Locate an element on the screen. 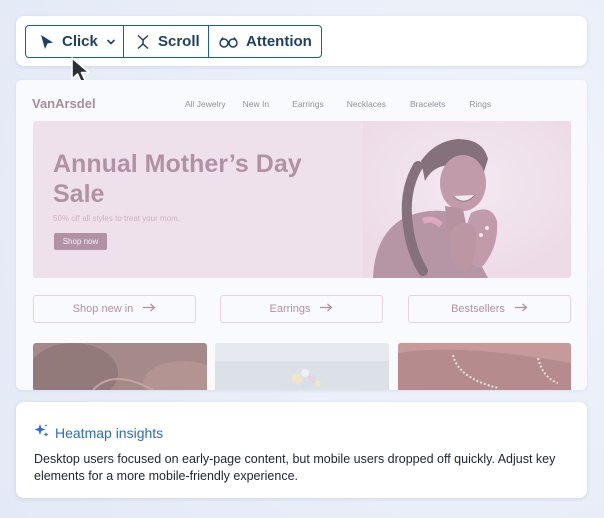 The height and width of the screenshot is (518, 604). category-links: Shop new in Earrings Bestsellers is located at coordinates (302, 309).